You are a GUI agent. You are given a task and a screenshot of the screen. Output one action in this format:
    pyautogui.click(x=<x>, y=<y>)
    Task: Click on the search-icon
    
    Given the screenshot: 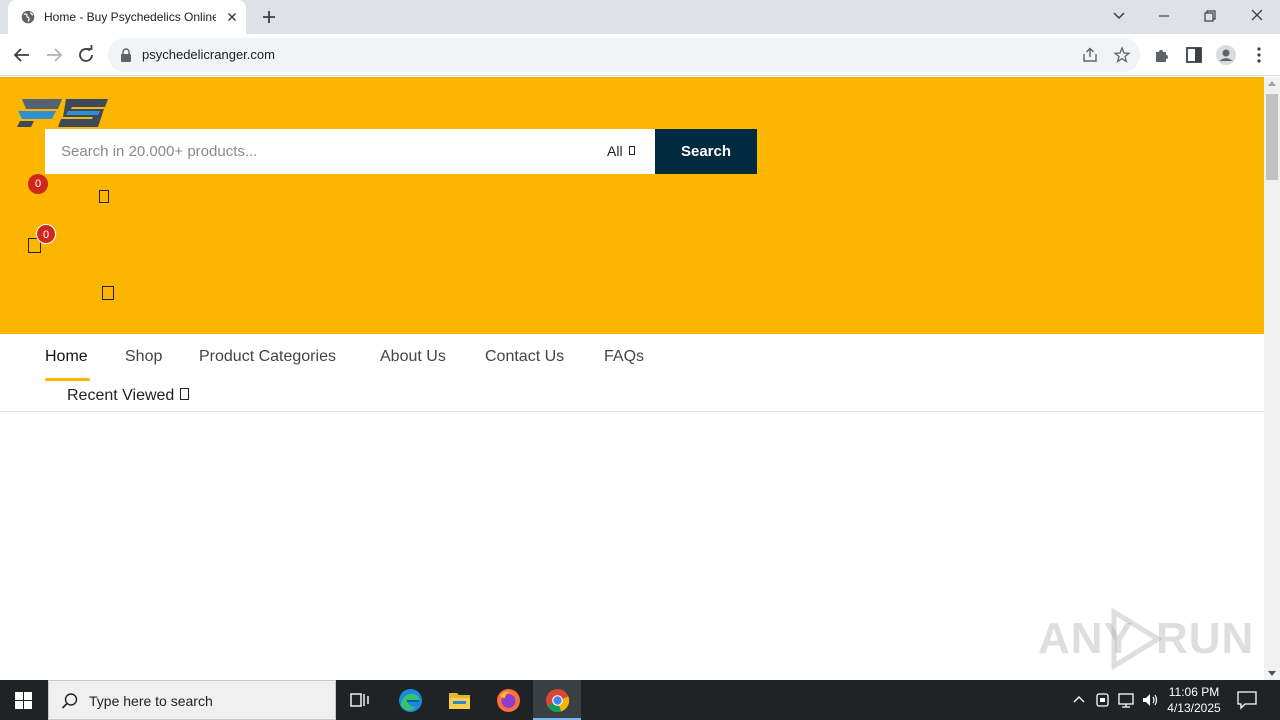 What is the action you would take?
    pyautogui.click(x=69, y=701)
    